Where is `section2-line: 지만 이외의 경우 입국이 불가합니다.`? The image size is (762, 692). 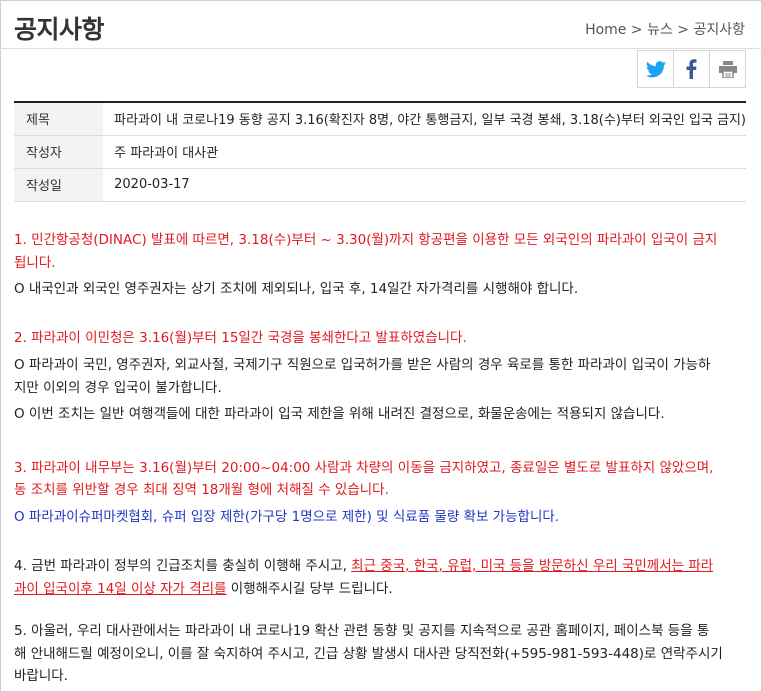
section2-line: 지만 이외의 경우 입국이 불가합니다. is located at coordinates (118, 387).